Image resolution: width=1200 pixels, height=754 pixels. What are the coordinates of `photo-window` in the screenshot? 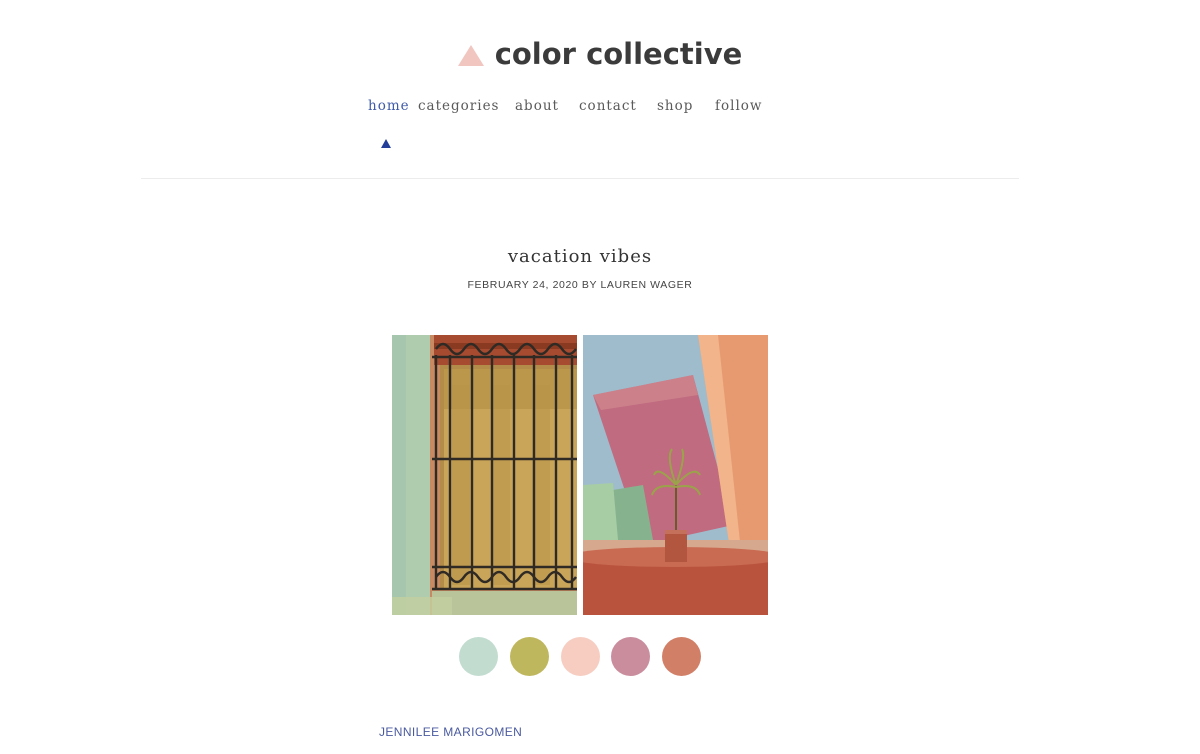 It's located at (484, 475).